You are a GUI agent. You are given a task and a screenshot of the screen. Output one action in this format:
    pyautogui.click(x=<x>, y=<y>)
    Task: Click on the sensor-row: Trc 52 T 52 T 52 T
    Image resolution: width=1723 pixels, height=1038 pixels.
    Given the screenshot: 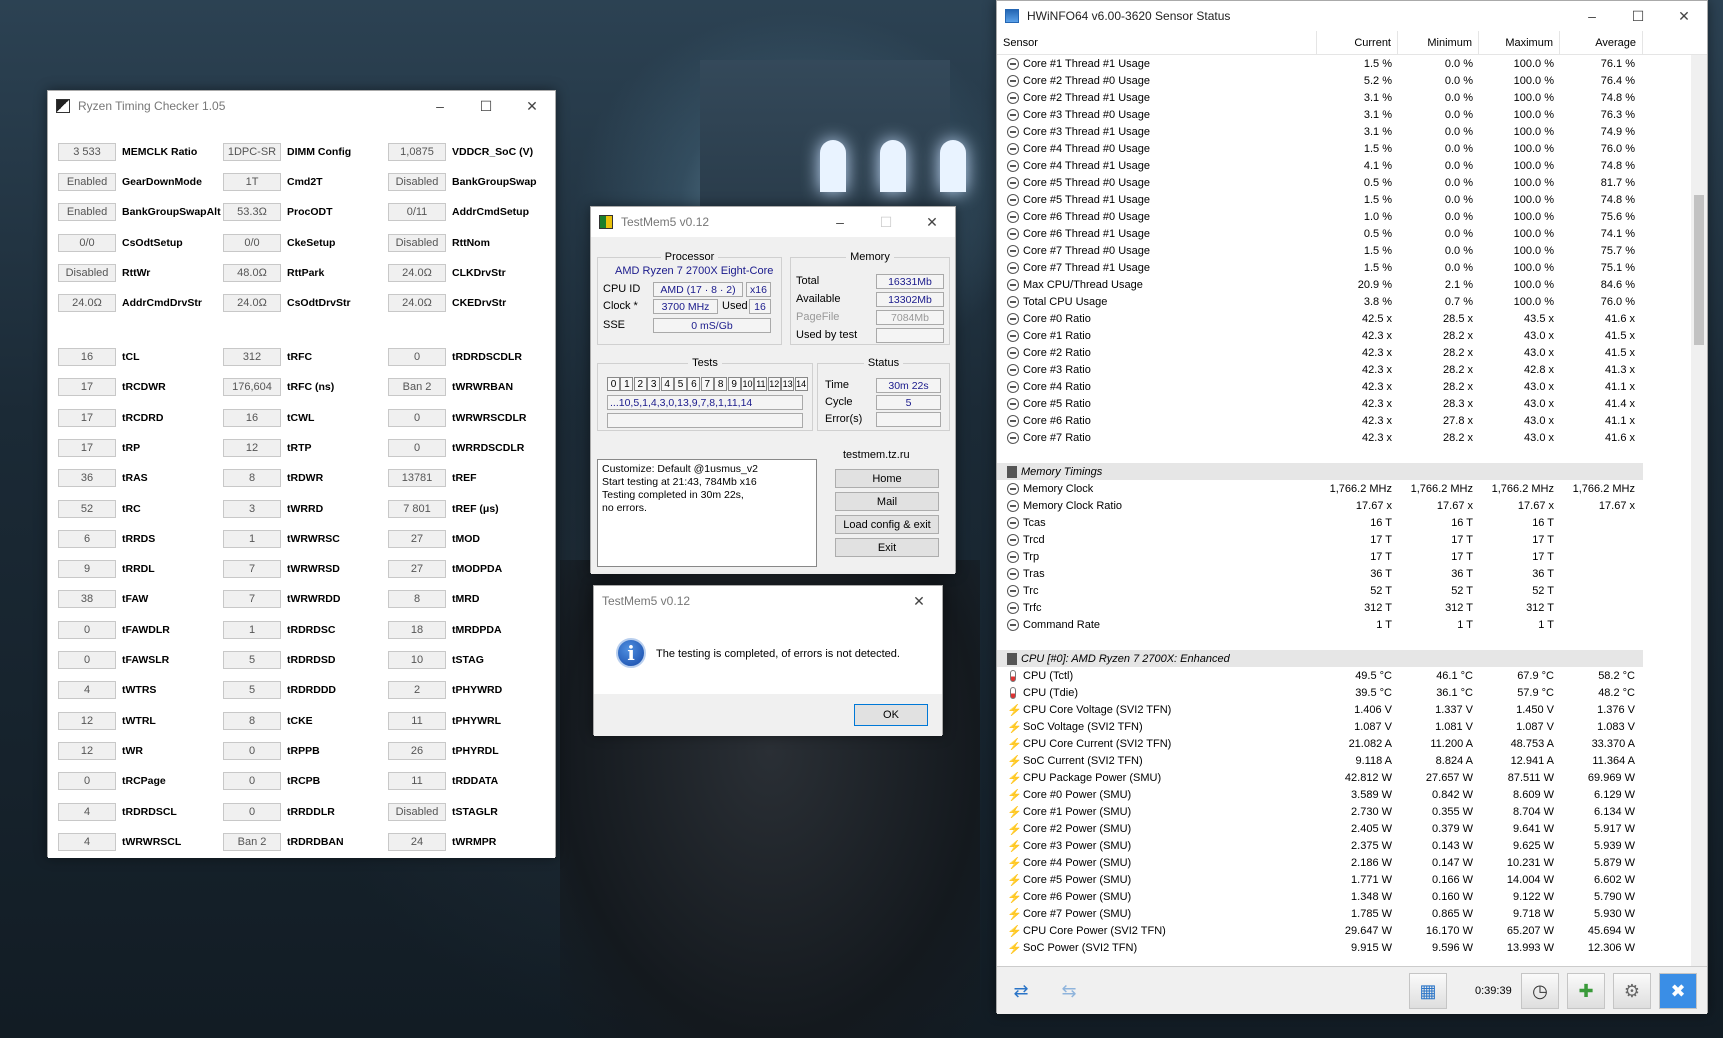 What is the action you would take?
    pyautogui.click(x=1320, y=590)
    